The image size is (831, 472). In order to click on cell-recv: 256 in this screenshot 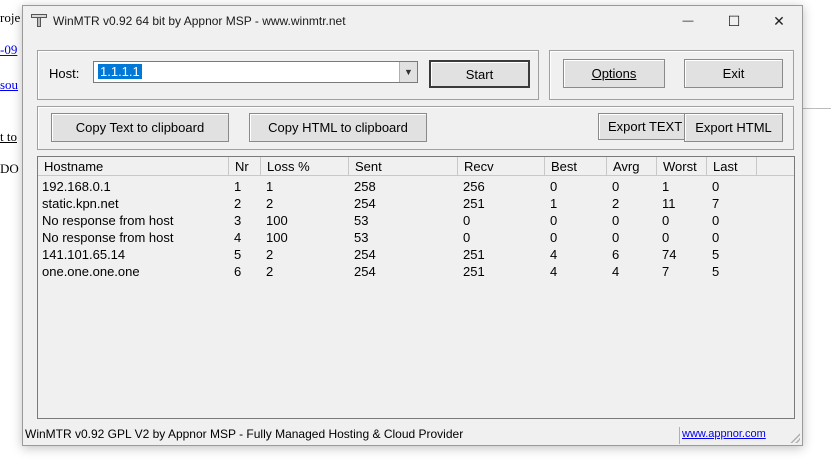, I will do `click(474, 186)`.